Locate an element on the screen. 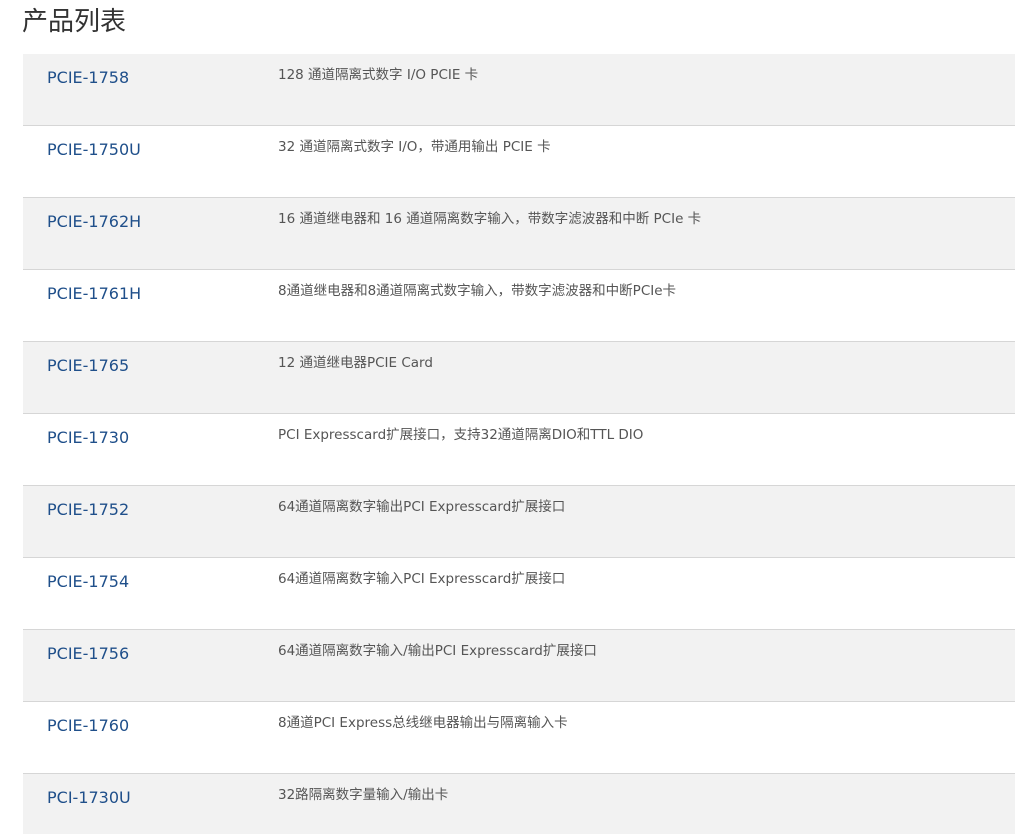  product-link: PCIE-1730 is located at coordinates (88, 438).